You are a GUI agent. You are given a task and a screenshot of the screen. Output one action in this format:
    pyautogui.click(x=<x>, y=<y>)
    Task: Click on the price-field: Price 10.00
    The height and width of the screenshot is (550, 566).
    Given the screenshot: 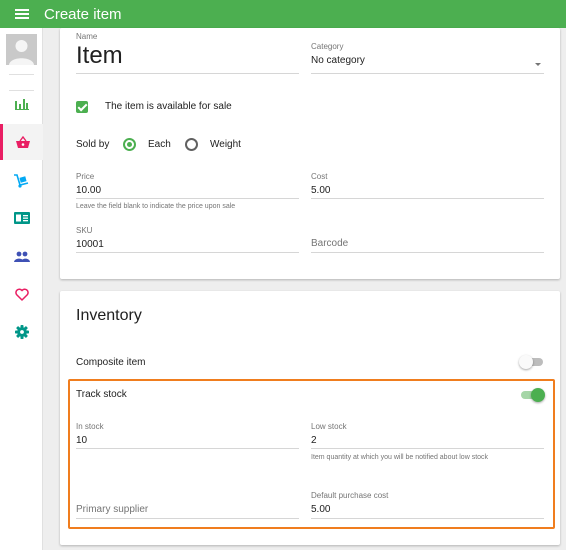 What is the action you would take?
    pyautogui.click(x=88, y=184)
    